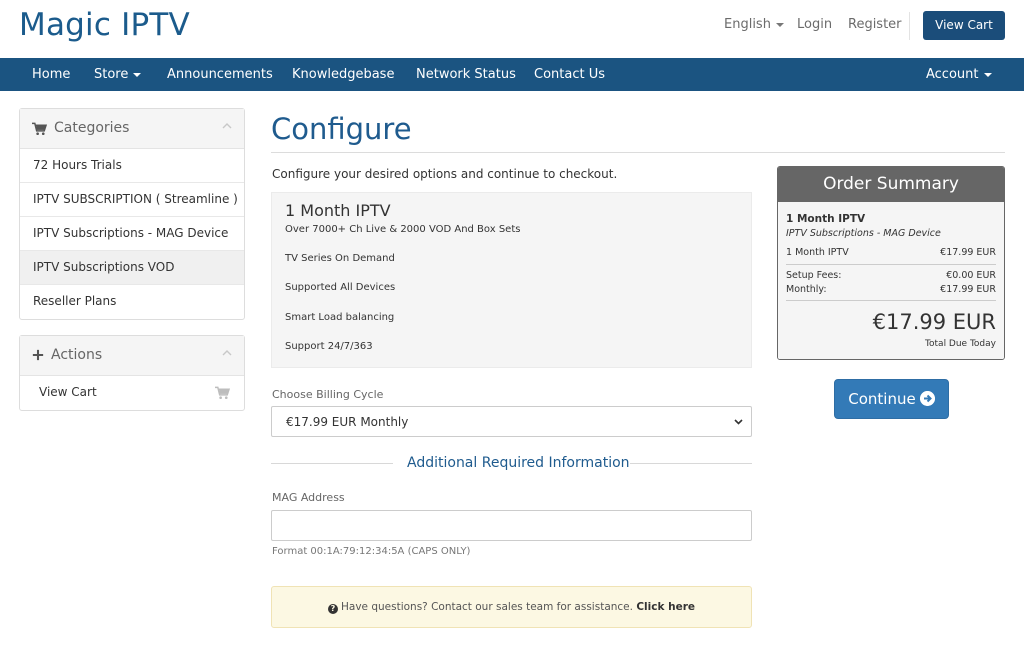 This screenshot has height=647, width=1024. What do you see at coordinates (863, 233) in the screenshot?
I see `summary-product-group: IPTV Subscriptions - MAG Device` at bounding box center [863, 233].